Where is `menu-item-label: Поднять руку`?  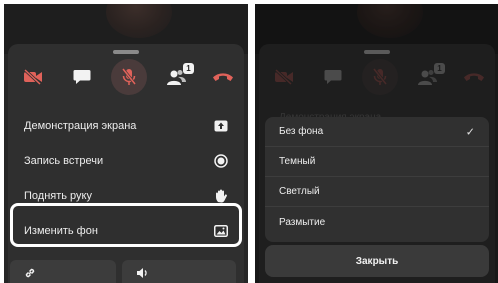 menu-item-label: Поднять руку is located at coordinates (58, 195).